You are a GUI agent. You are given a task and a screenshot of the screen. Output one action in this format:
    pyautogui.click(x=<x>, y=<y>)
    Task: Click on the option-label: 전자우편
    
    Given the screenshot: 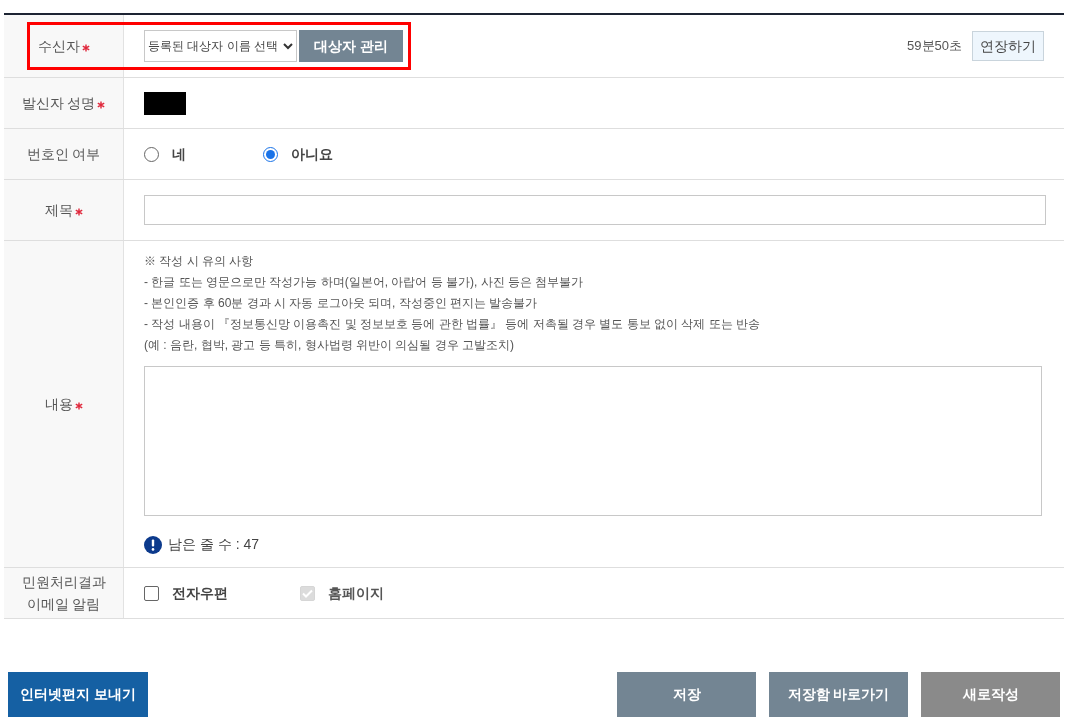 What is the action you would take?
    pyautogui.click(x=200, y=593)
    